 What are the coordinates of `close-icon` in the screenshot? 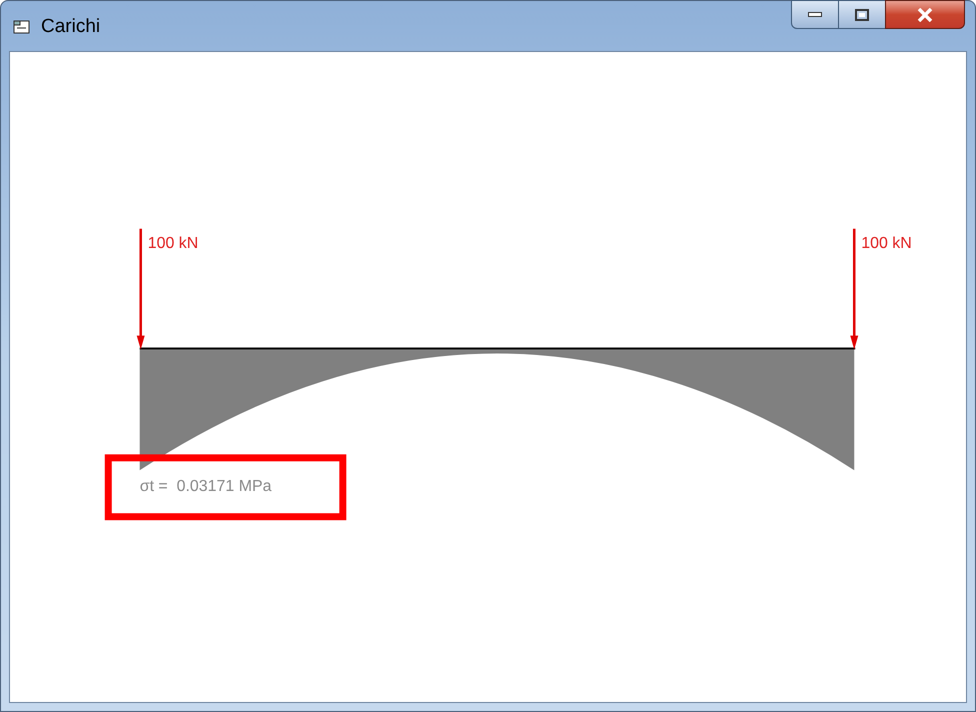 It's located at (925, 15).